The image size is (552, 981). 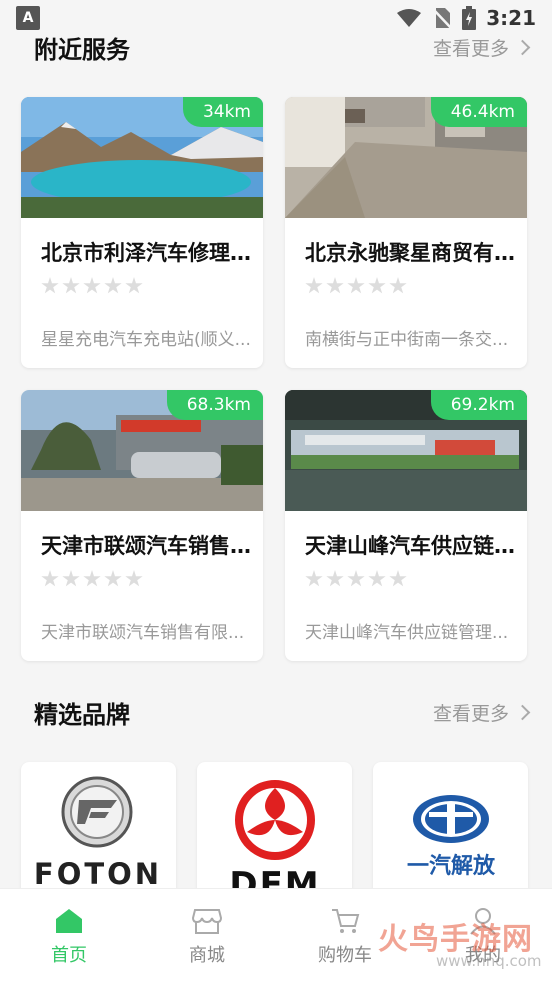 I want to click on store-icon, so click(x=207, y=921).